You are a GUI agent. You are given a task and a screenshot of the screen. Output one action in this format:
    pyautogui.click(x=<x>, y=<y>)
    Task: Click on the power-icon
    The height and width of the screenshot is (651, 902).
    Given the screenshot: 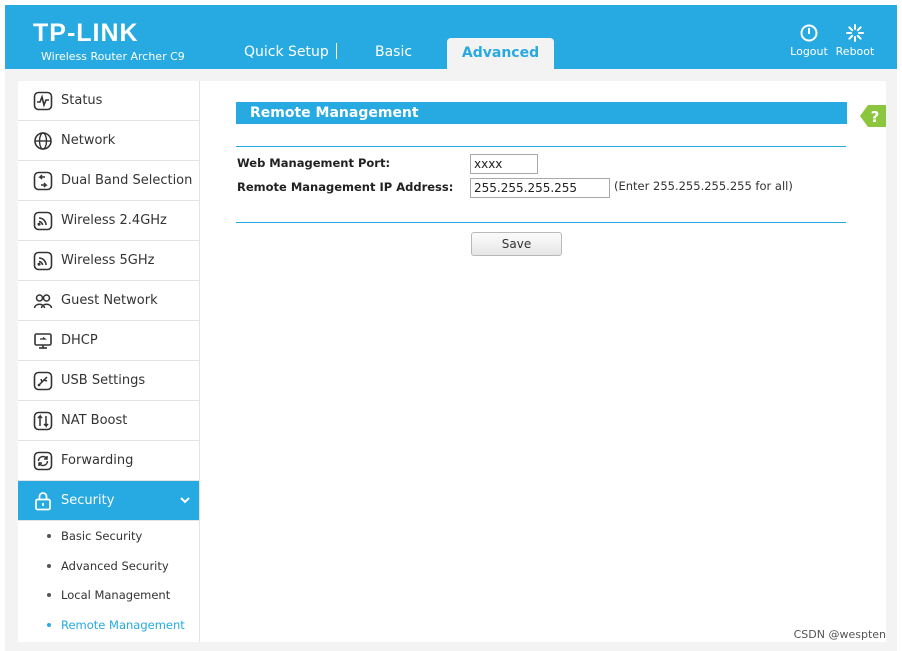 What is the action you would take?
    pyautogui.click(x=809, y=33)
    